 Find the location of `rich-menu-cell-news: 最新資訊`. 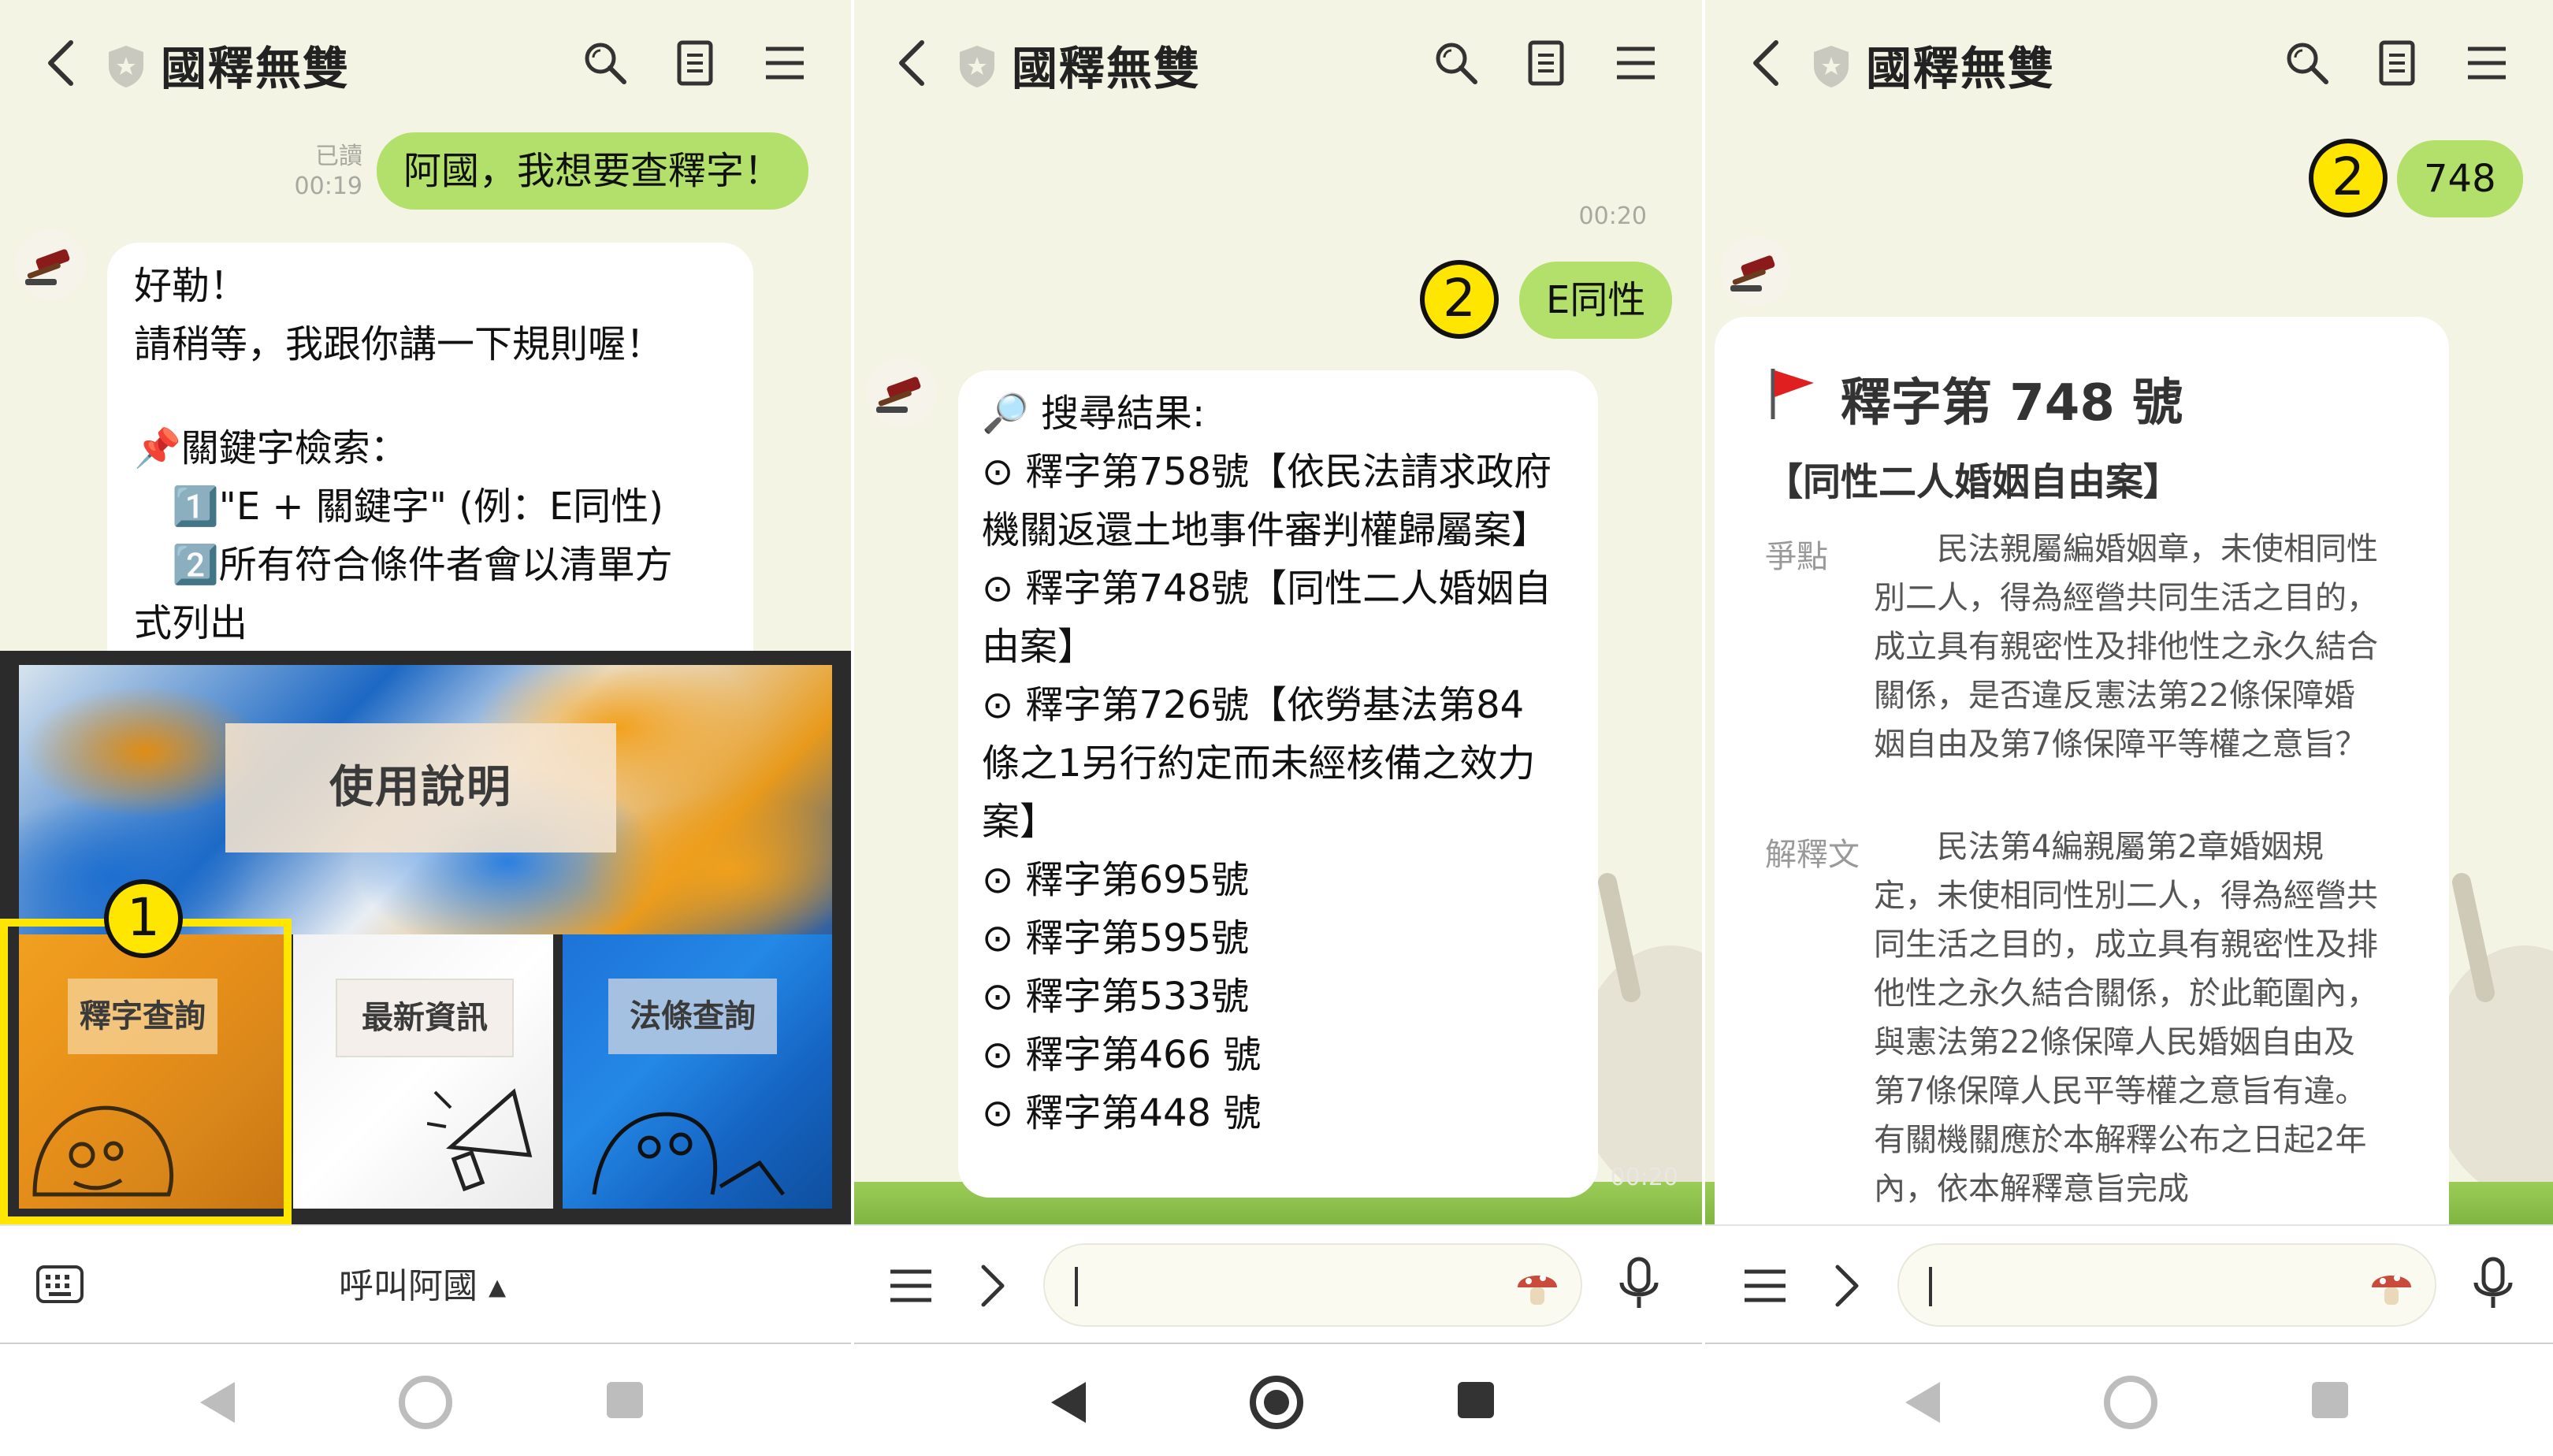

rich-menu-cell-news: 最新資訊 is located at coordinates (423, 1071).